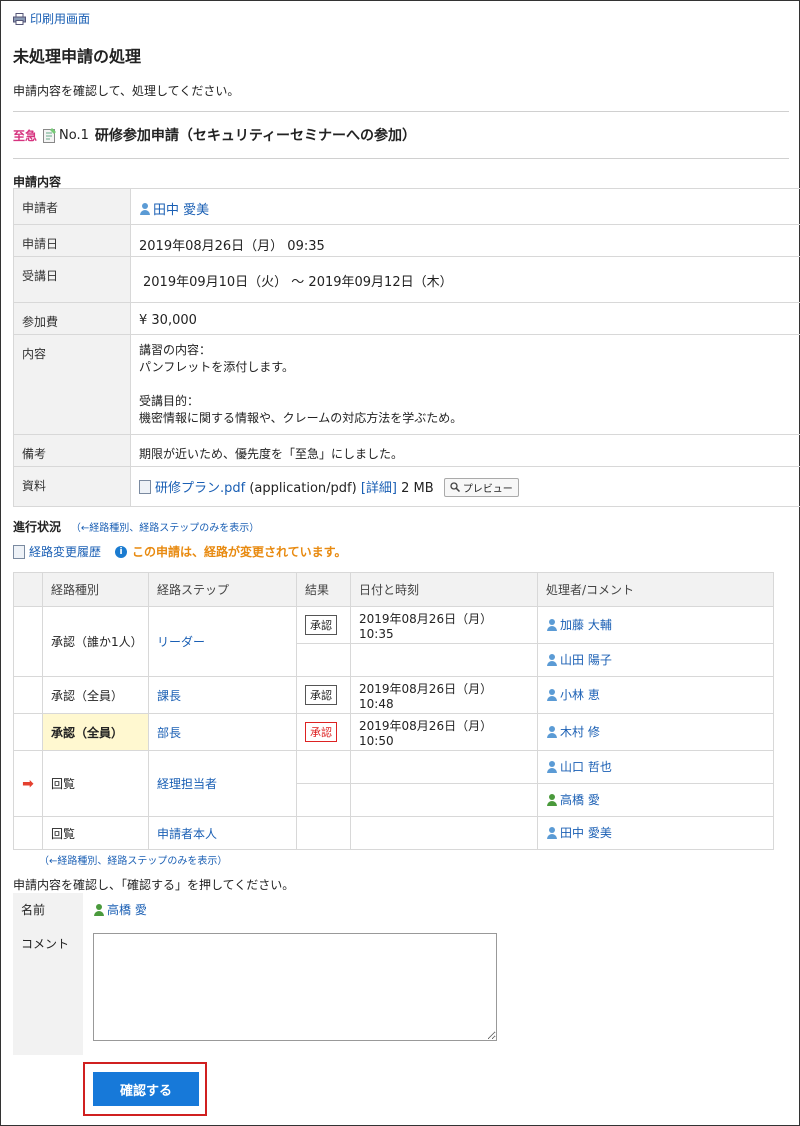 The image size is (800, 1126). What do you see at coordinates (72, 318) in the screenshot?
I see `fee-label: 参加費` at bounding box center [72, 318].